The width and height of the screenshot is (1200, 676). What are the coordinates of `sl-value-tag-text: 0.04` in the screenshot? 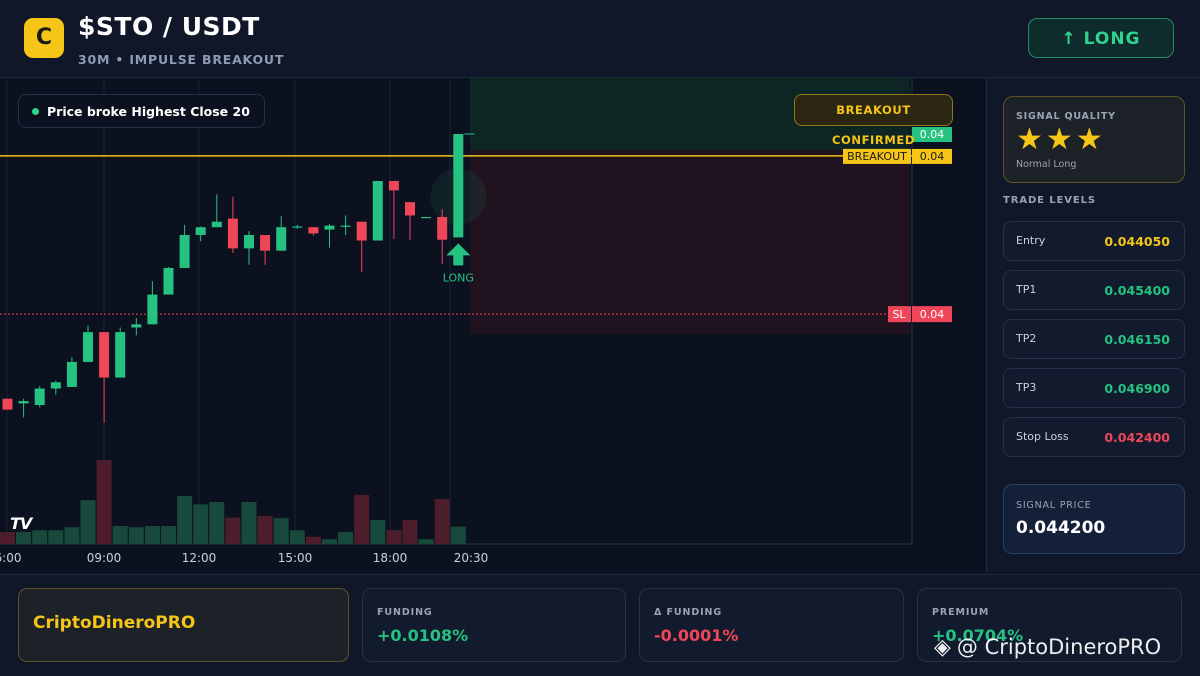 It's located at (932, 314).